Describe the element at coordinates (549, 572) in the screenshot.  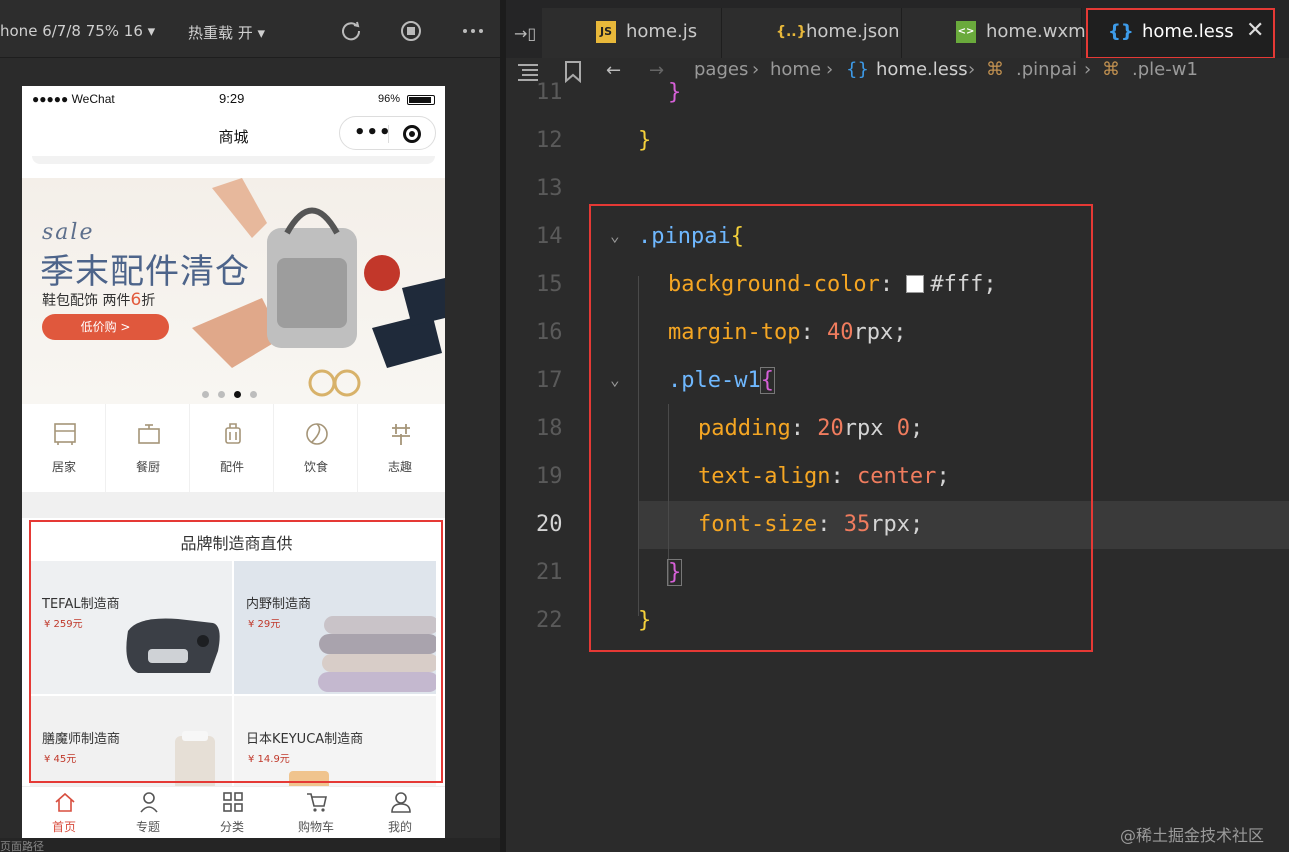
I see `line-number: 21` at that location.